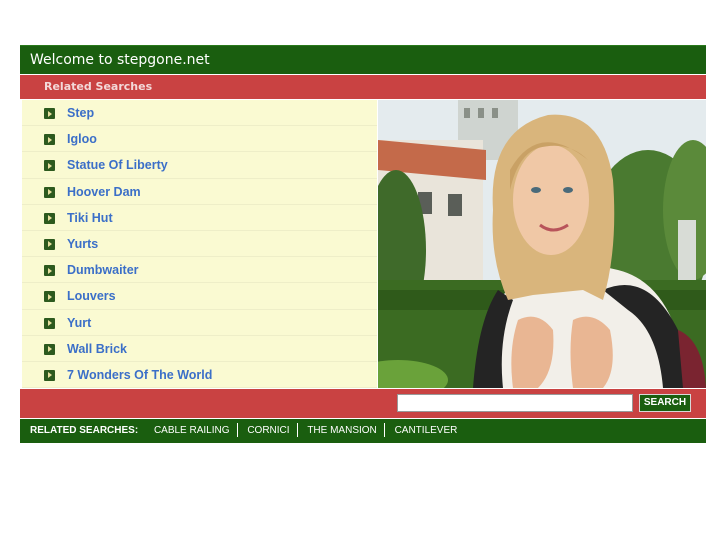 The width and height of the screenshot is (727, 545). Describe the element at coordinates (341, 430) in the screenshot. I see `footer-link-the-mansion: THE MANSION` at that location.